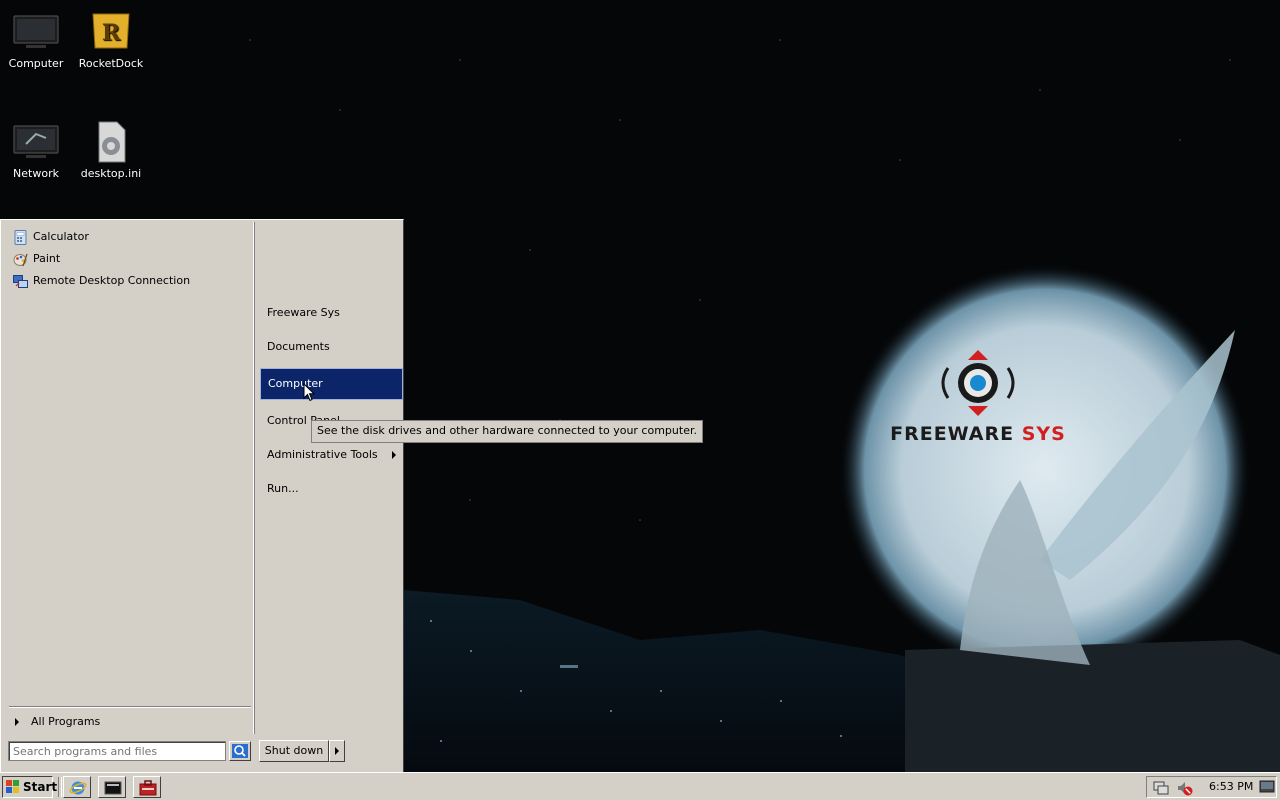 The width and height of the screenshot is (1280, 800). I want to click on network-tray-icon, so click(1161, 788).